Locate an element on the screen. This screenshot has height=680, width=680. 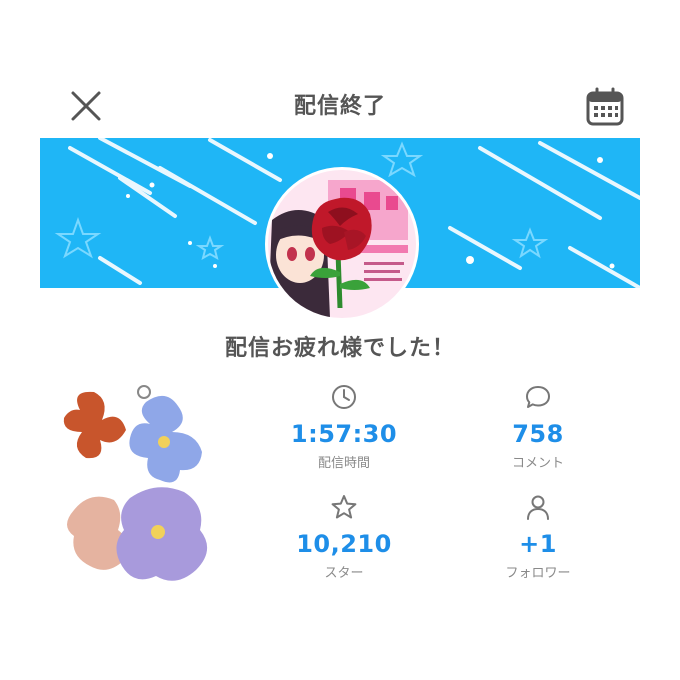
person-icon is located at coordinates (538, 507).